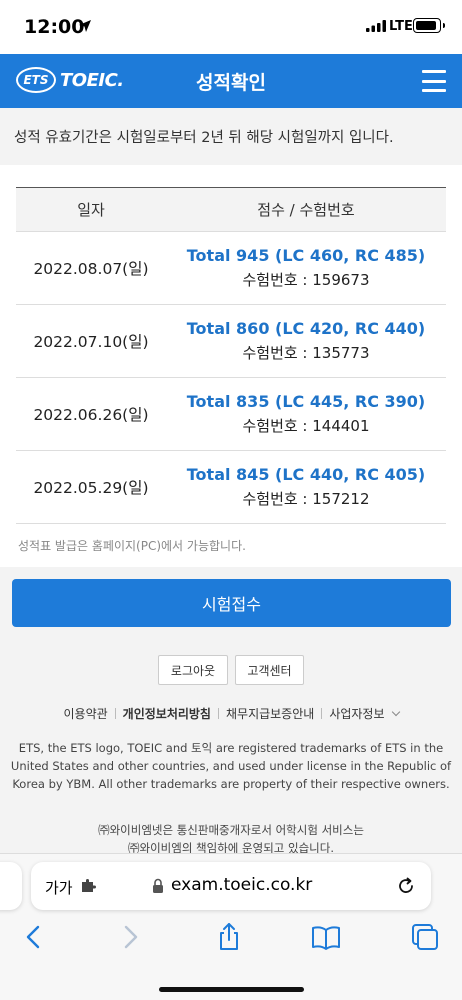  Describe the element at coordinates (167, 713) in the screenshot. I see `privacy-link: 개인정보처리방침` at that location.